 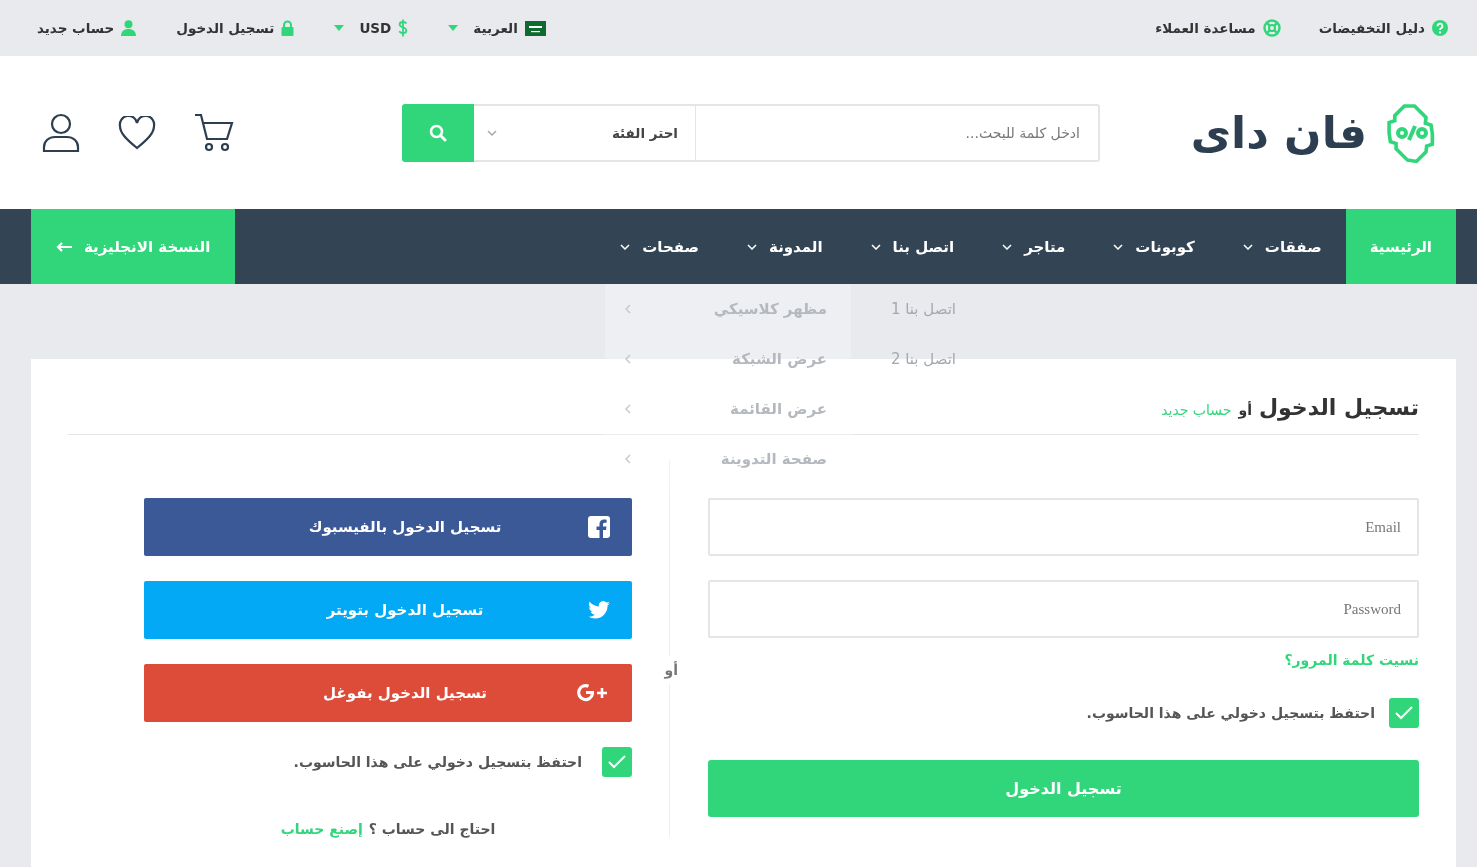 I want to click on facebook-login-button: تسجيل الدخول بالفيسبوك, so click(x=388, y=527).